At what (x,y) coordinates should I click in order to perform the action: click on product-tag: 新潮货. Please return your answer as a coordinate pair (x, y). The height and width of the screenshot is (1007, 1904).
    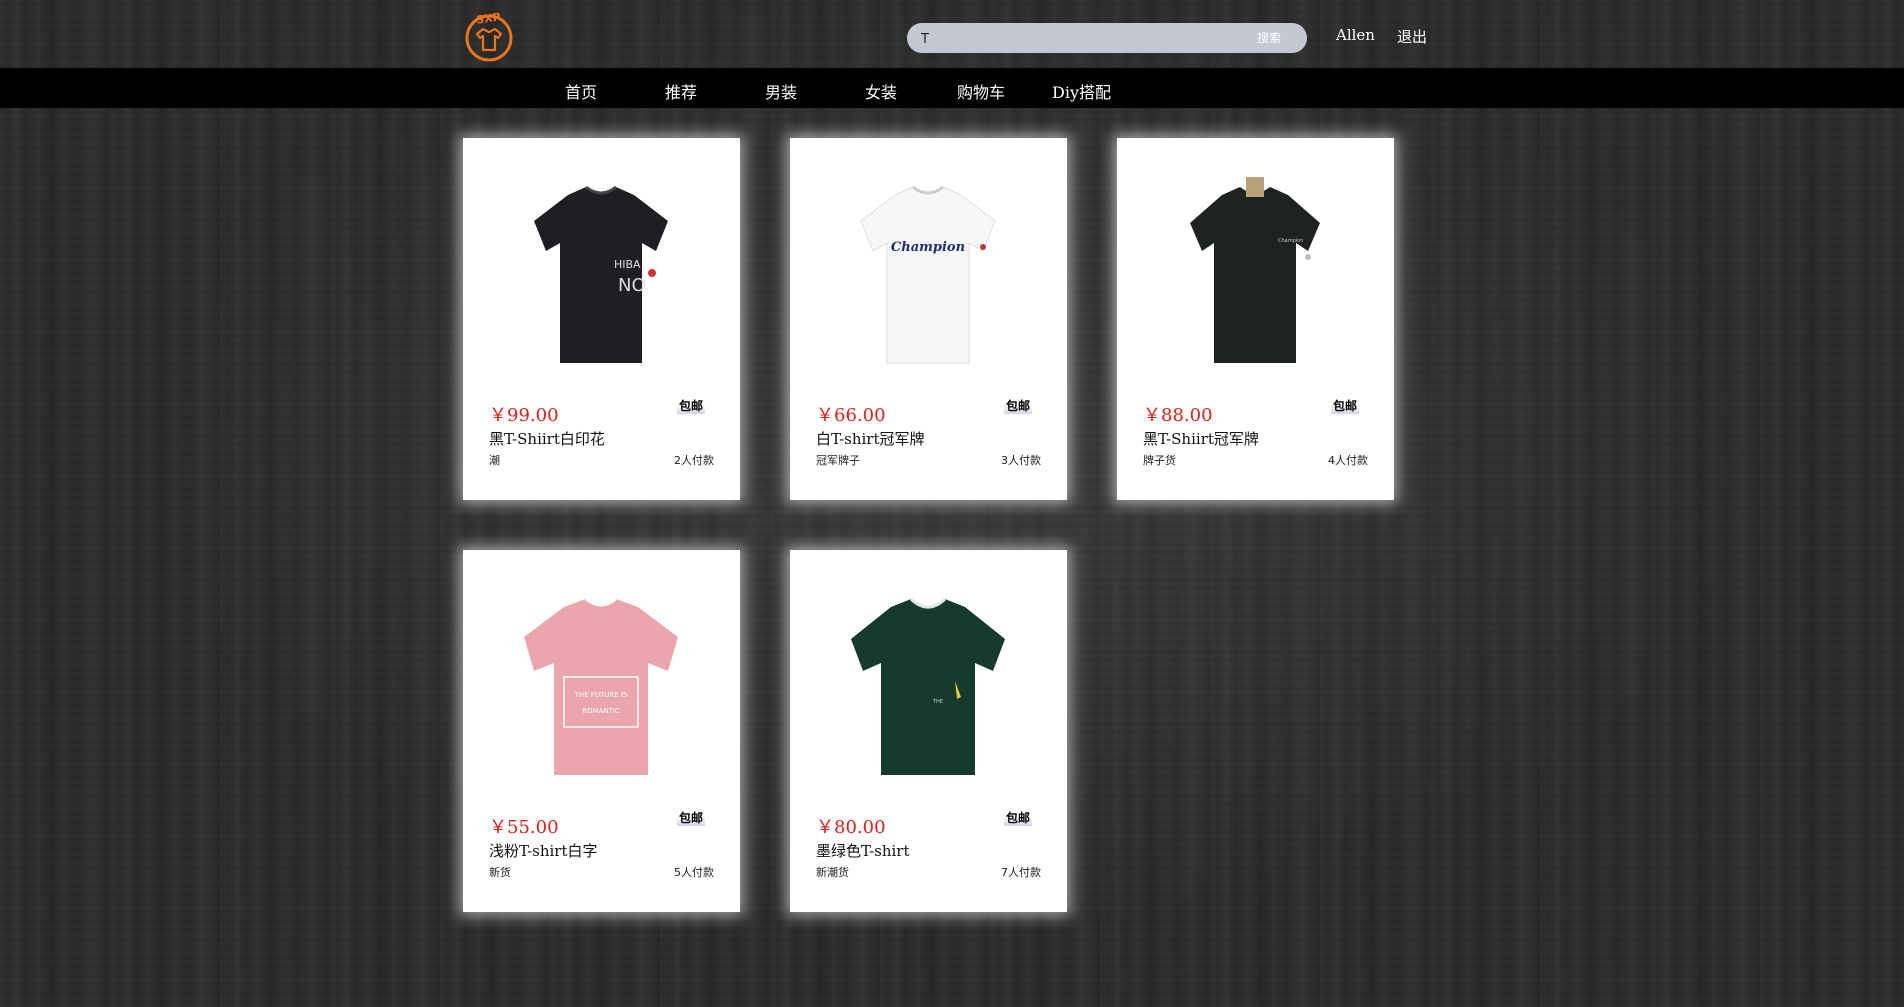
    Looking at the image, I should click on (832, 872).